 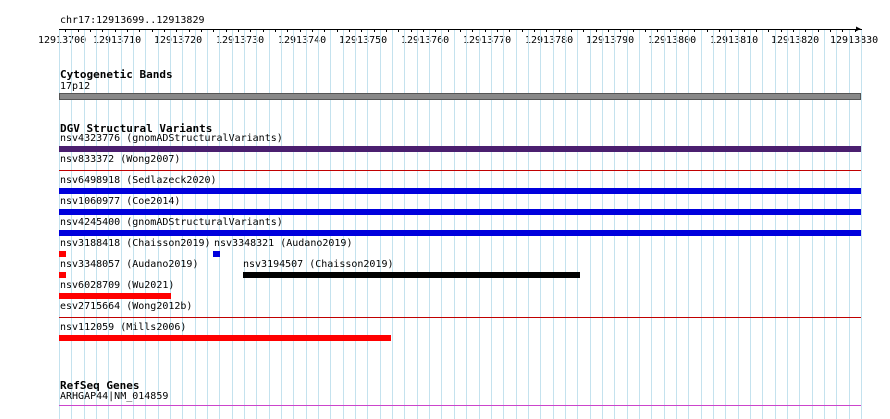 I want to click on cytoband-label: 17p12, so click(x=75, y=86).